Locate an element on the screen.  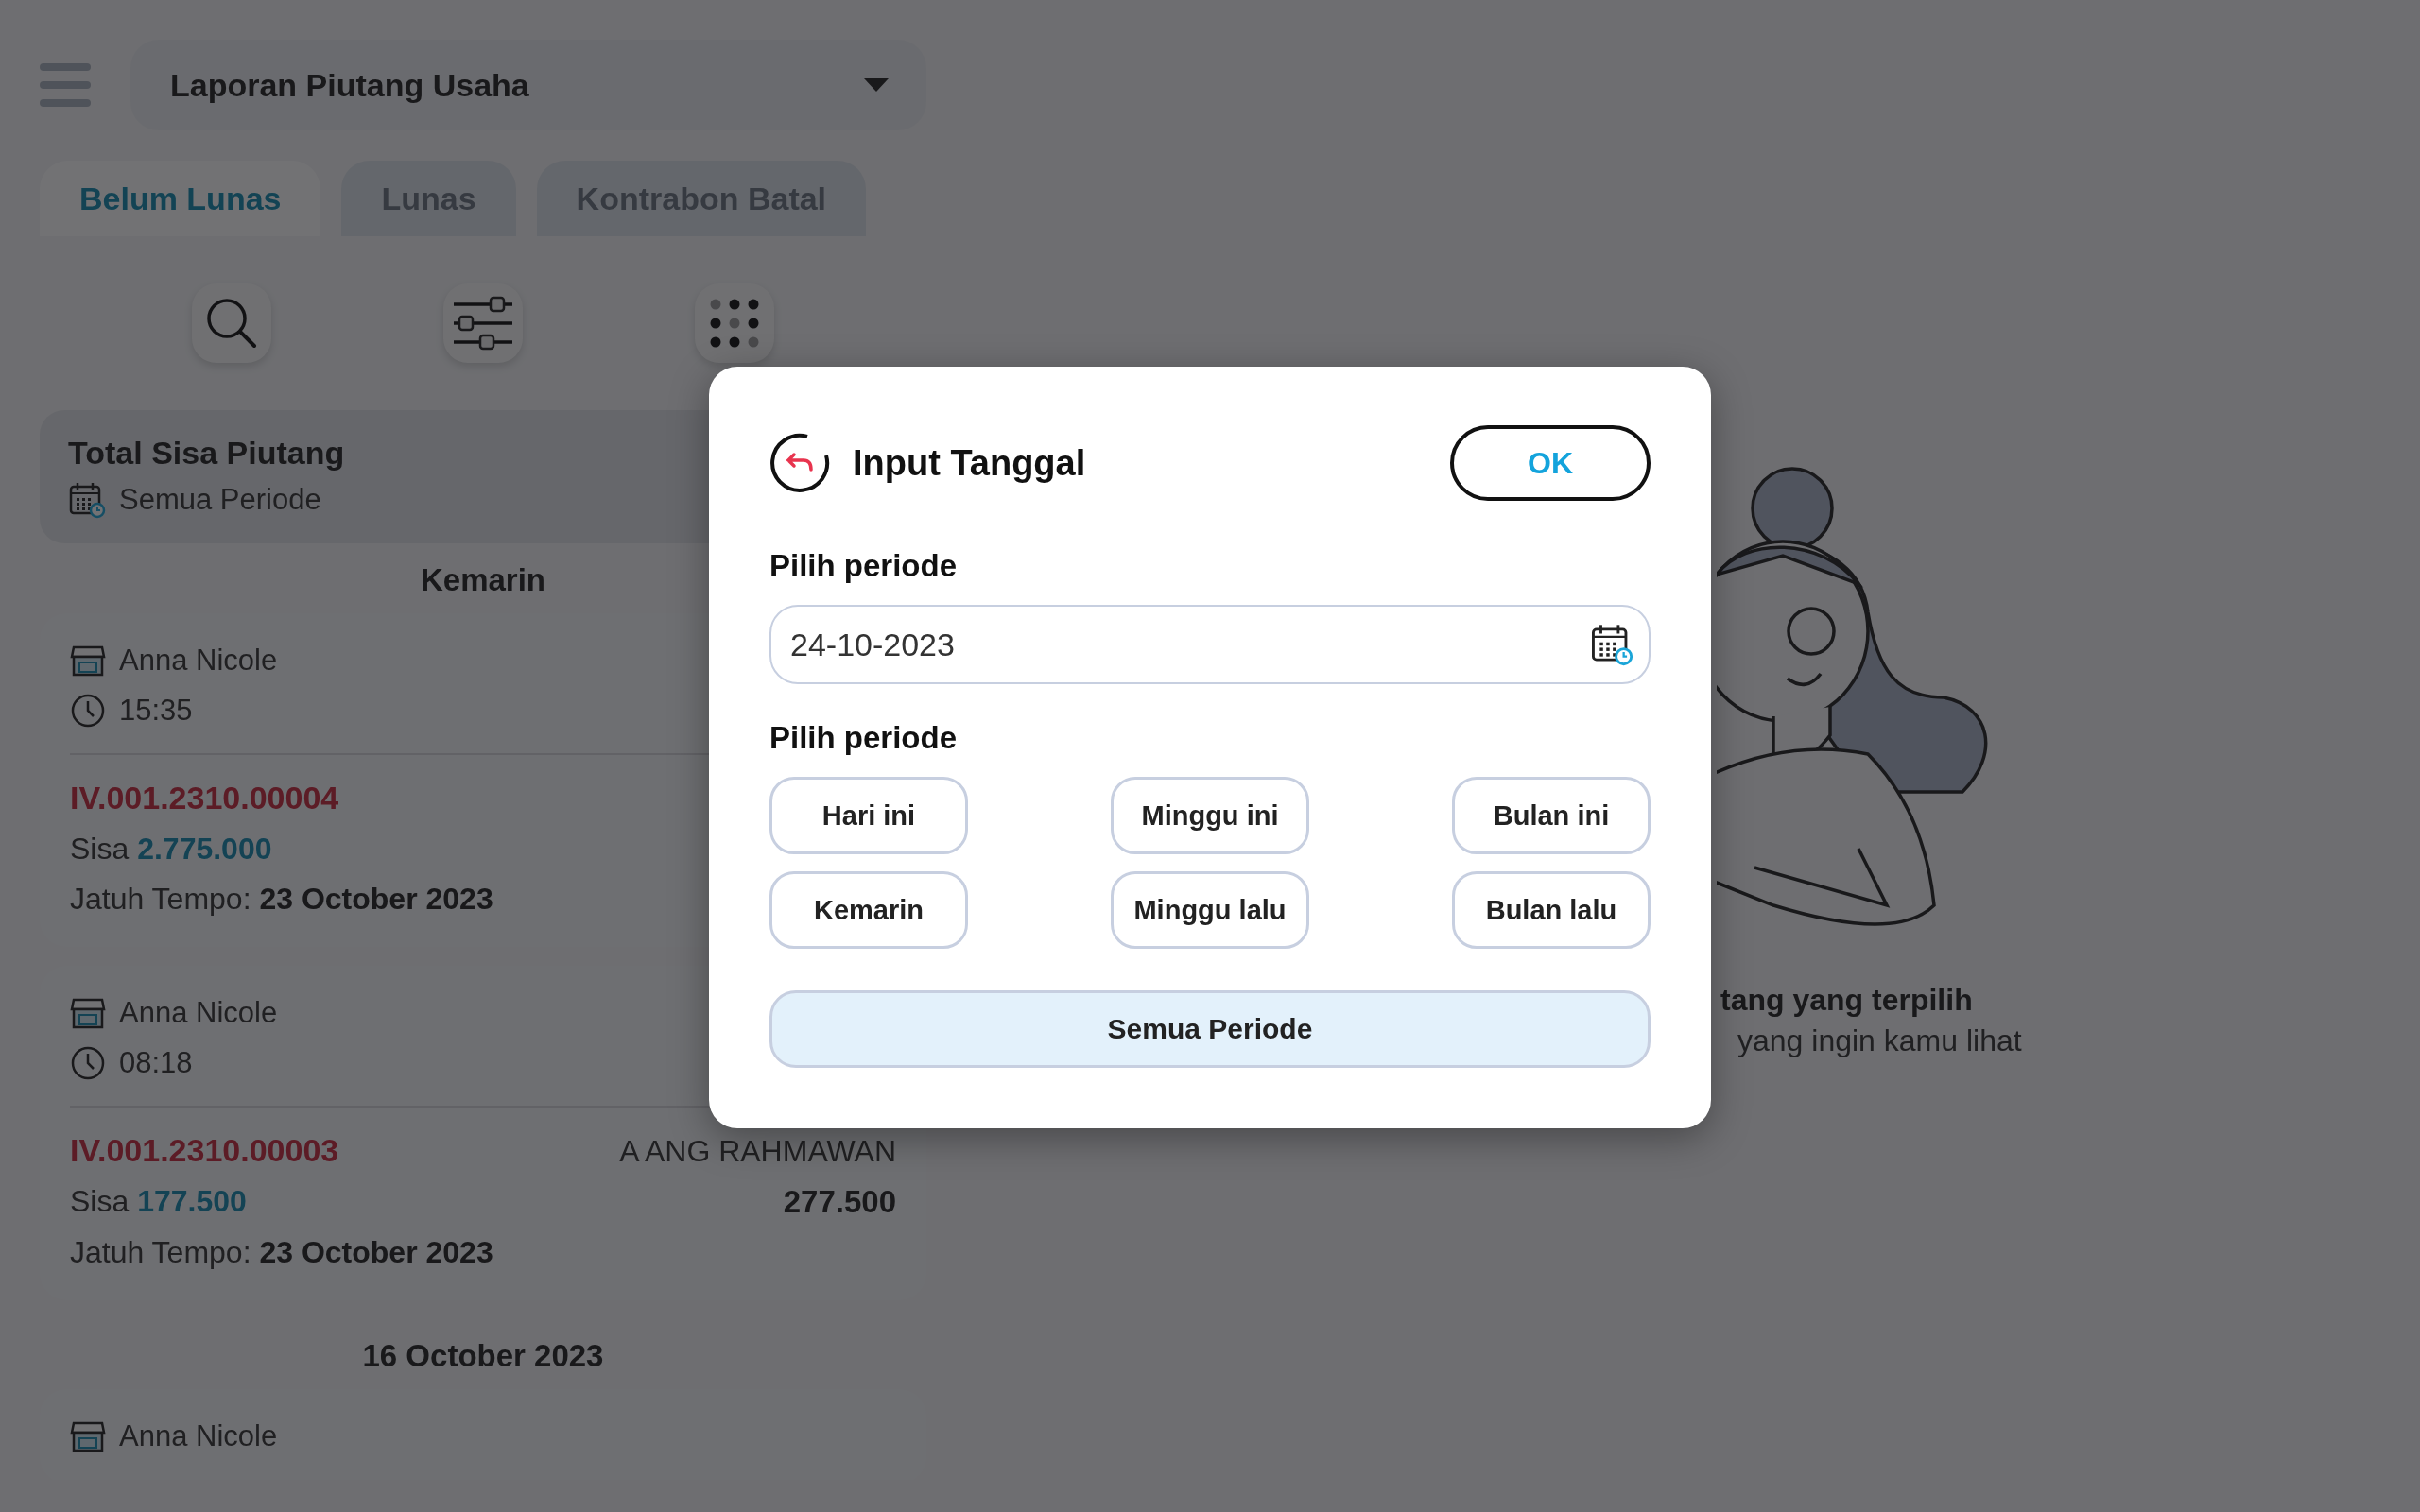
period-preset-button: Bulan lalu is located at coordinates (1551, 910).